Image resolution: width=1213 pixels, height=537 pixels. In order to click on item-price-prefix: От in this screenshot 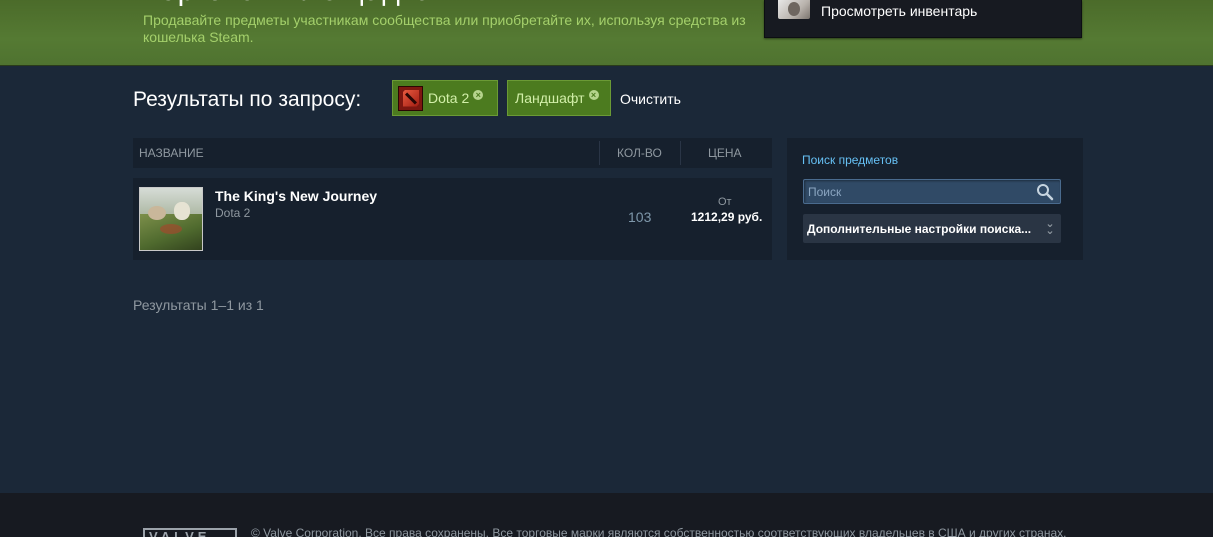, I will do `click(725, 202)`.